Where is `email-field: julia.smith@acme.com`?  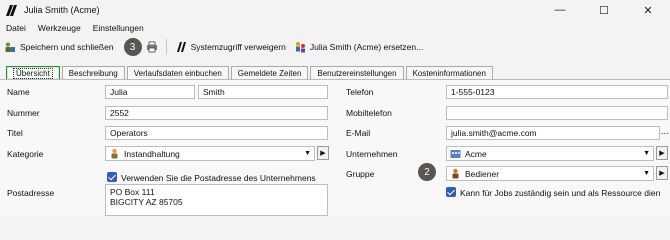 email-field: julia.smith@acme.com is located at coordinates (553, 133).